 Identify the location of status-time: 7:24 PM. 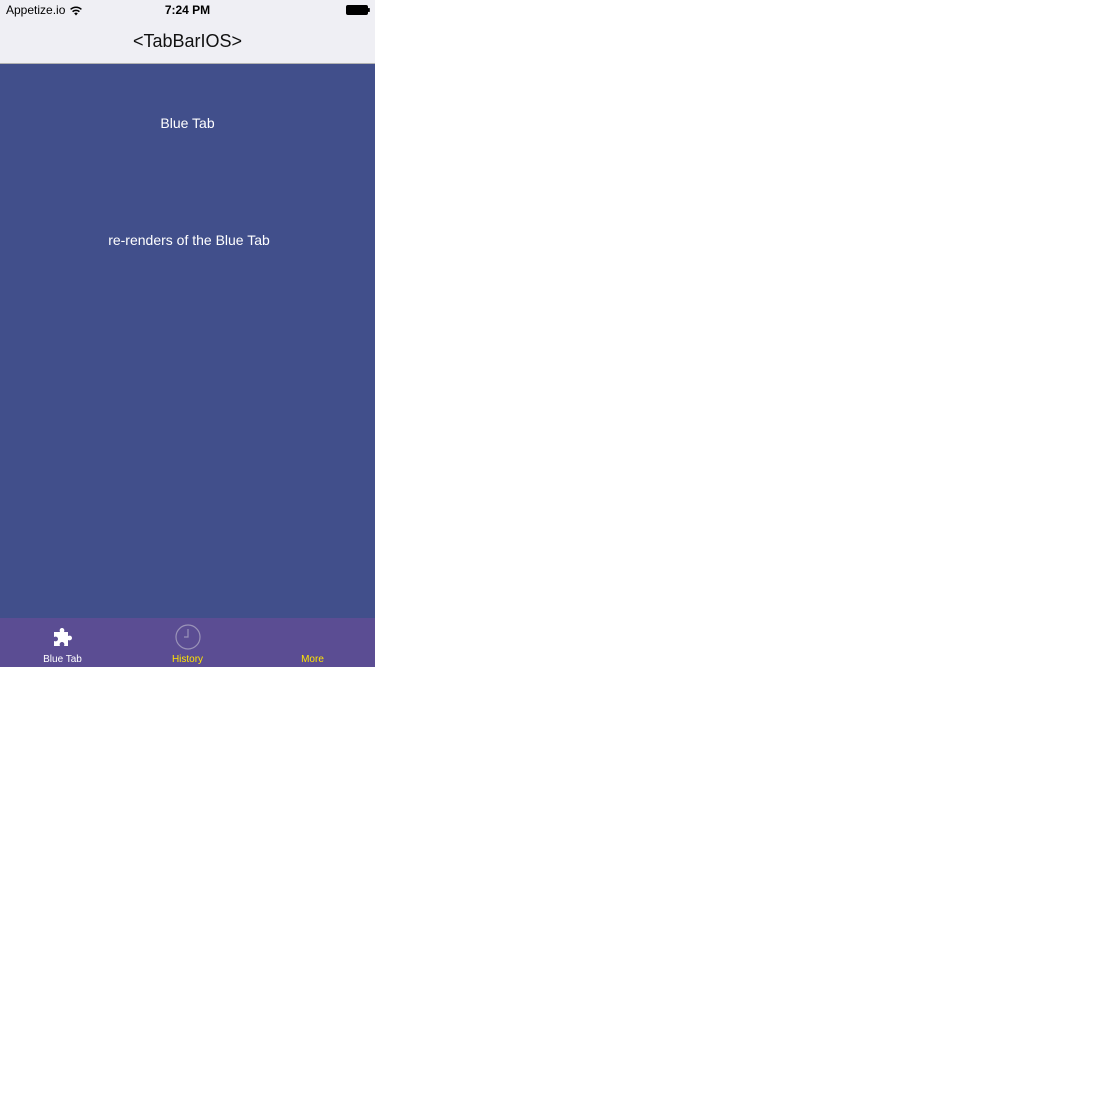
(187, 10).